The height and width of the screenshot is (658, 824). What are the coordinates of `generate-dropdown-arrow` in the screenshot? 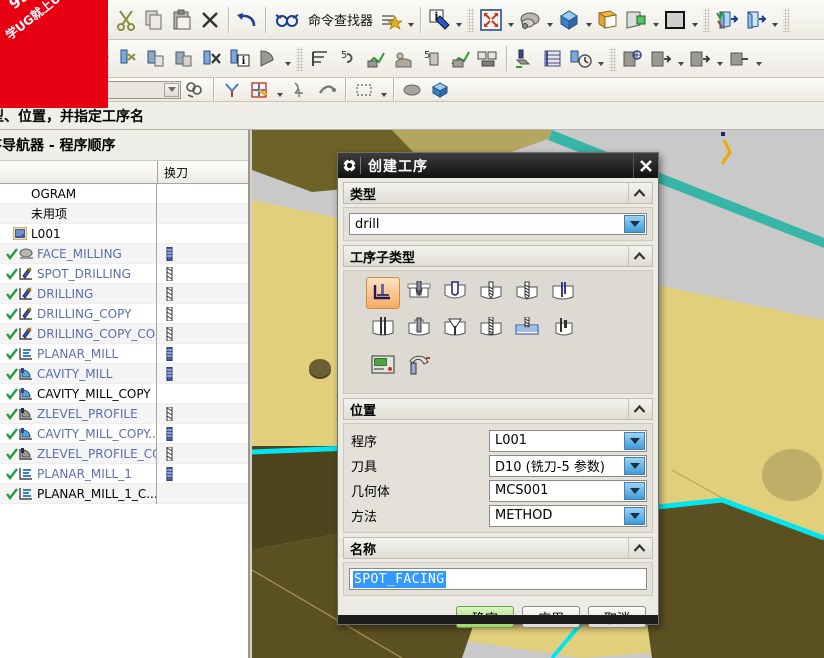 It's located at (287, 59).